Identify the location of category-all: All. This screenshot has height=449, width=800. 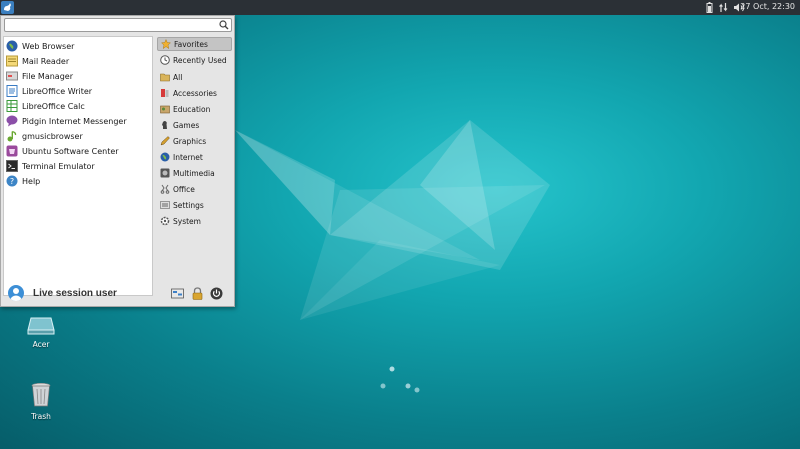
(194, 77).